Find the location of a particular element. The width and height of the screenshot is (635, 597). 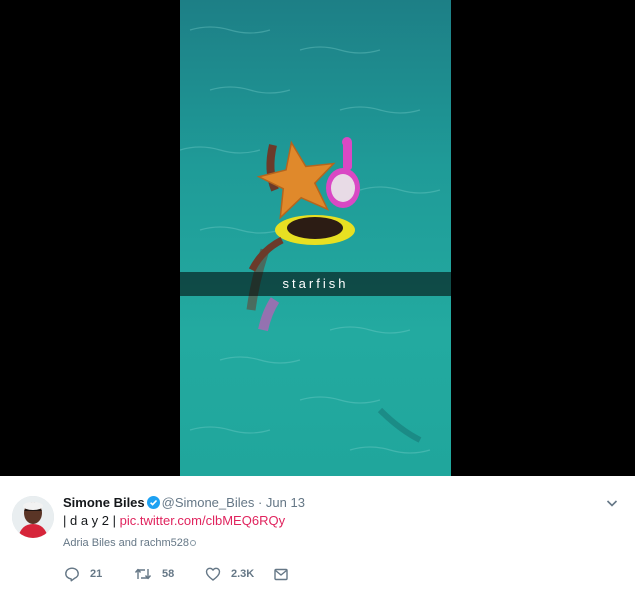

like-count: 2.3K is located at coordinates (243, 574).